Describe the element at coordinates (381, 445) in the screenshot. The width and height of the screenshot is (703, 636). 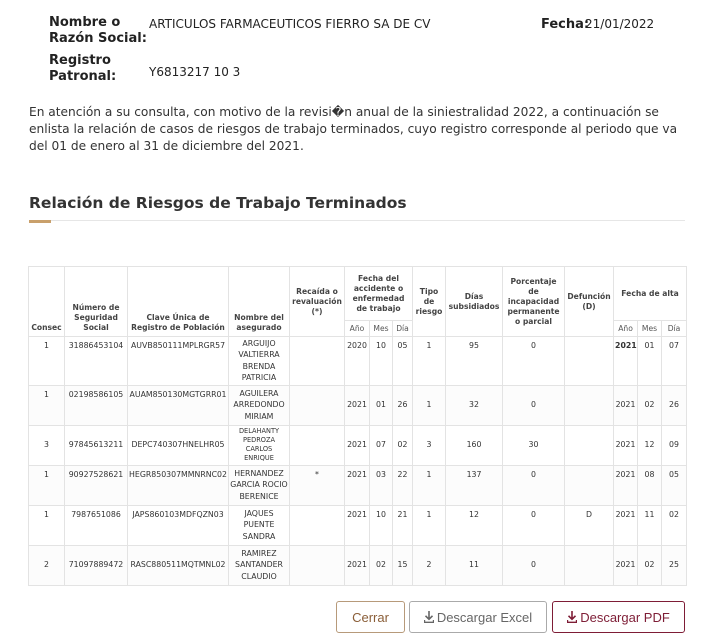
I see `cell-acc-mes: 07` at that location.